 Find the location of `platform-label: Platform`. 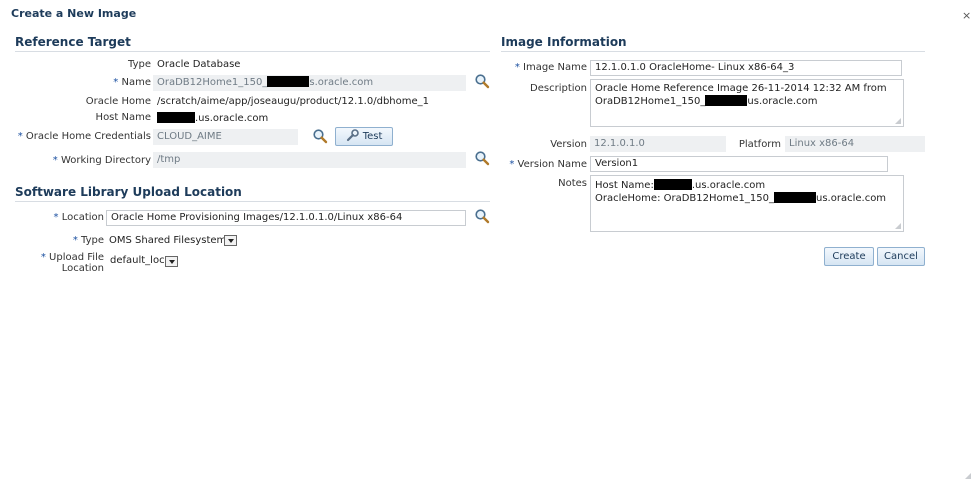

platform-label: Platform is located at coordinates (759, 144).